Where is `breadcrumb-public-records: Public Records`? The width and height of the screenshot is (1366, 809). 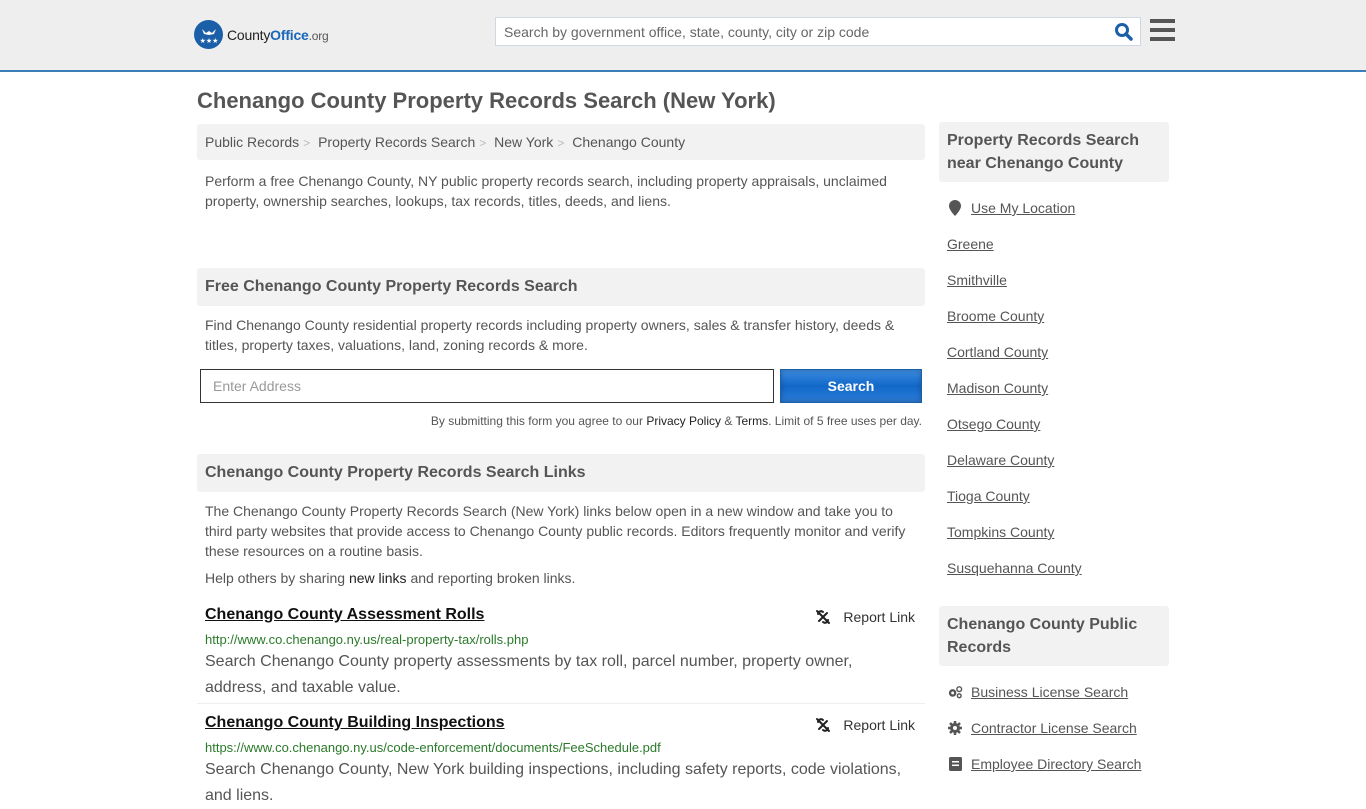 breadcrumb-public-records: Public Records is located at coordinates (252, 142).